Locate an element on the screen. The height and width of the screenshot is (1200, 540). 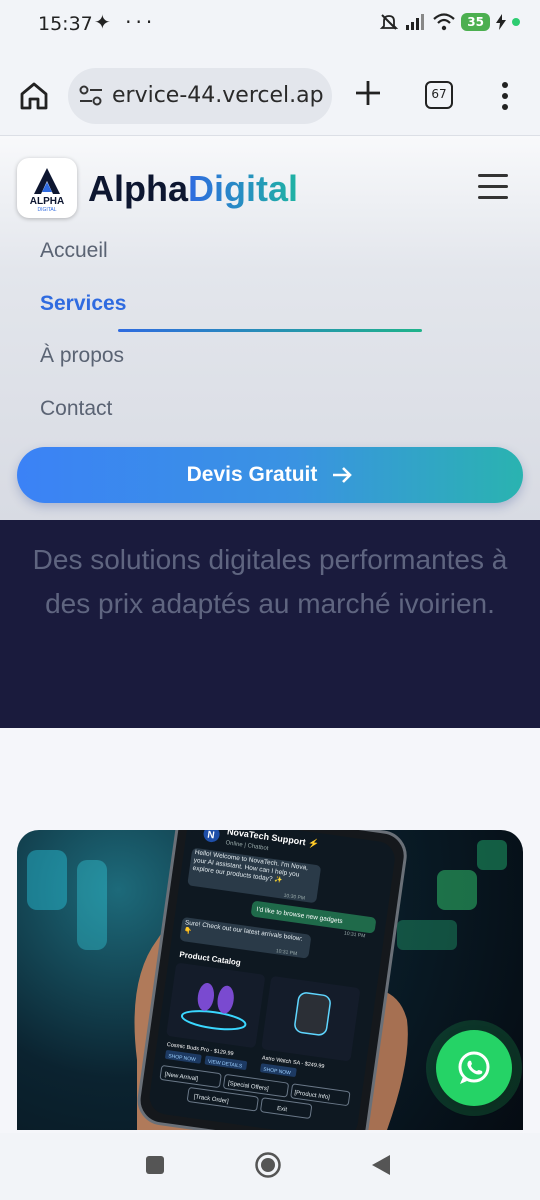
nav-item-contact: Contact is located at coordinates (76, 409).